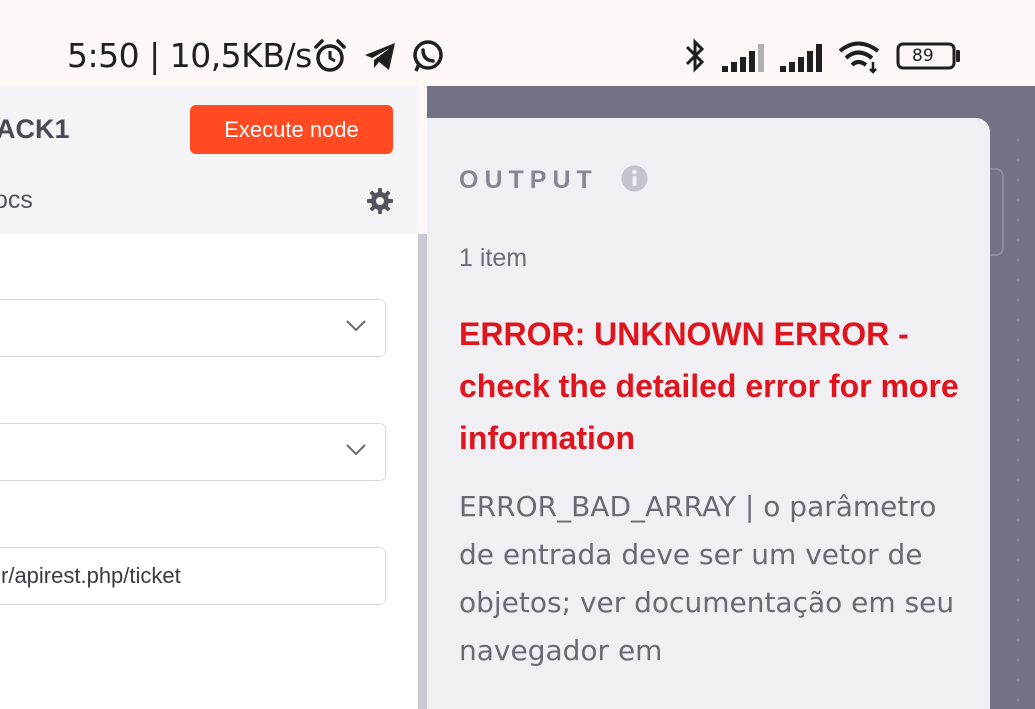  I want to click on node-name: ACK1, so click(35, 129).